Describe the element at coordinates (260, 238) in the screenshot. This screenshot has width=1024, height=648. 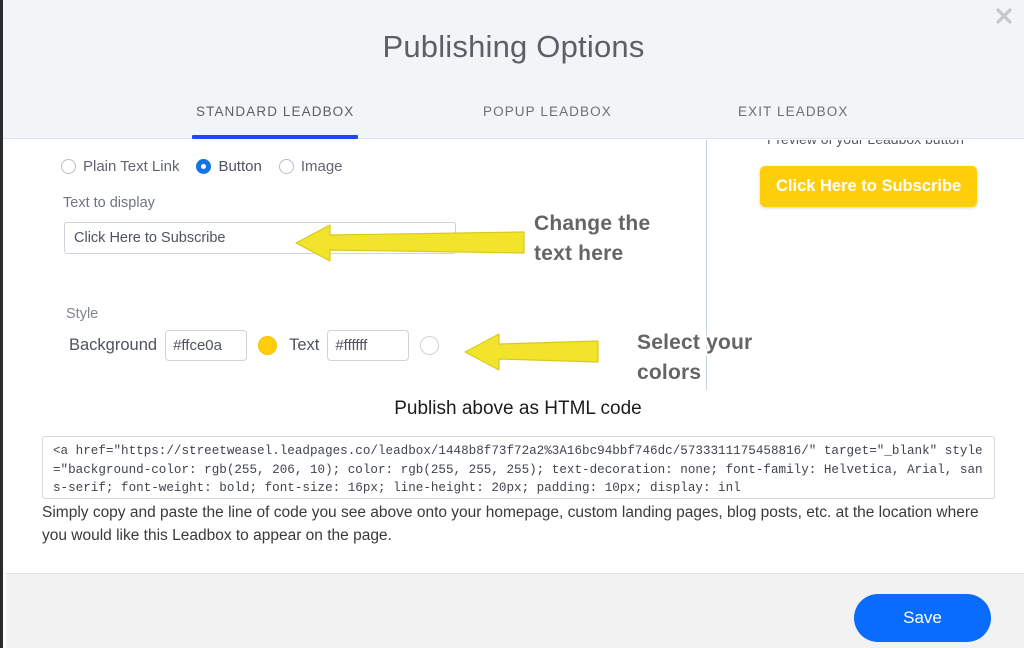
I see `text-to-display-input` at that location.